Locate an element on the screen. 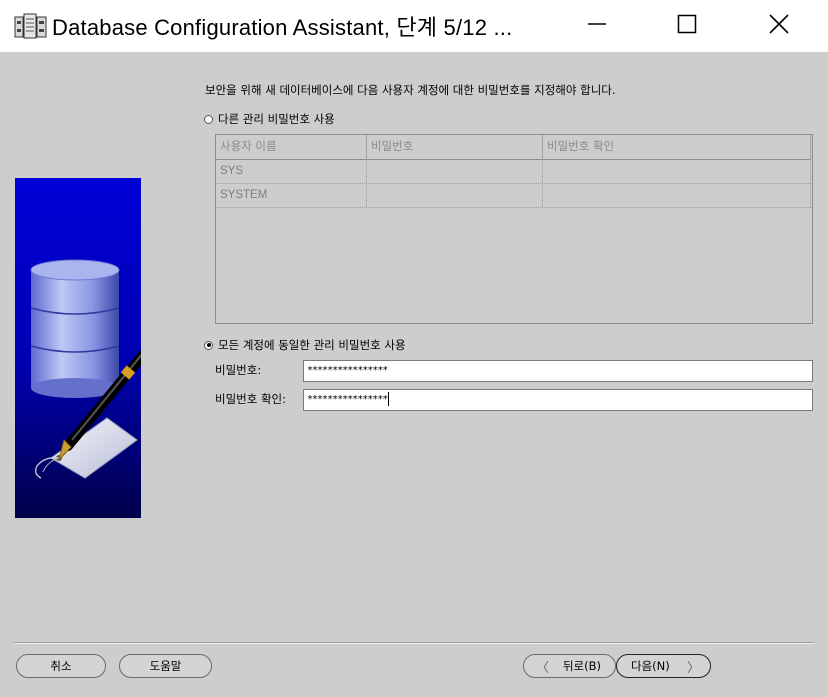 The image size is (828, 697). minimize-button is located at coordinates (597, 24).